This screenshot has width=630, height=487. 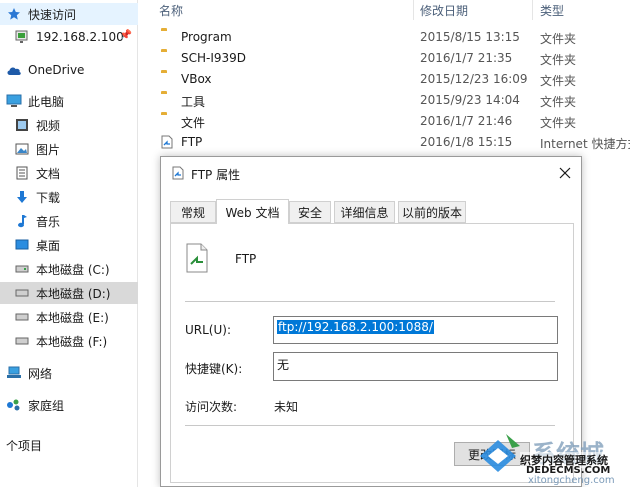 What do you see at coordinates (193, 212) in the screenshot?
I see `tab-general: 常规` at bounding box center [193, 212].